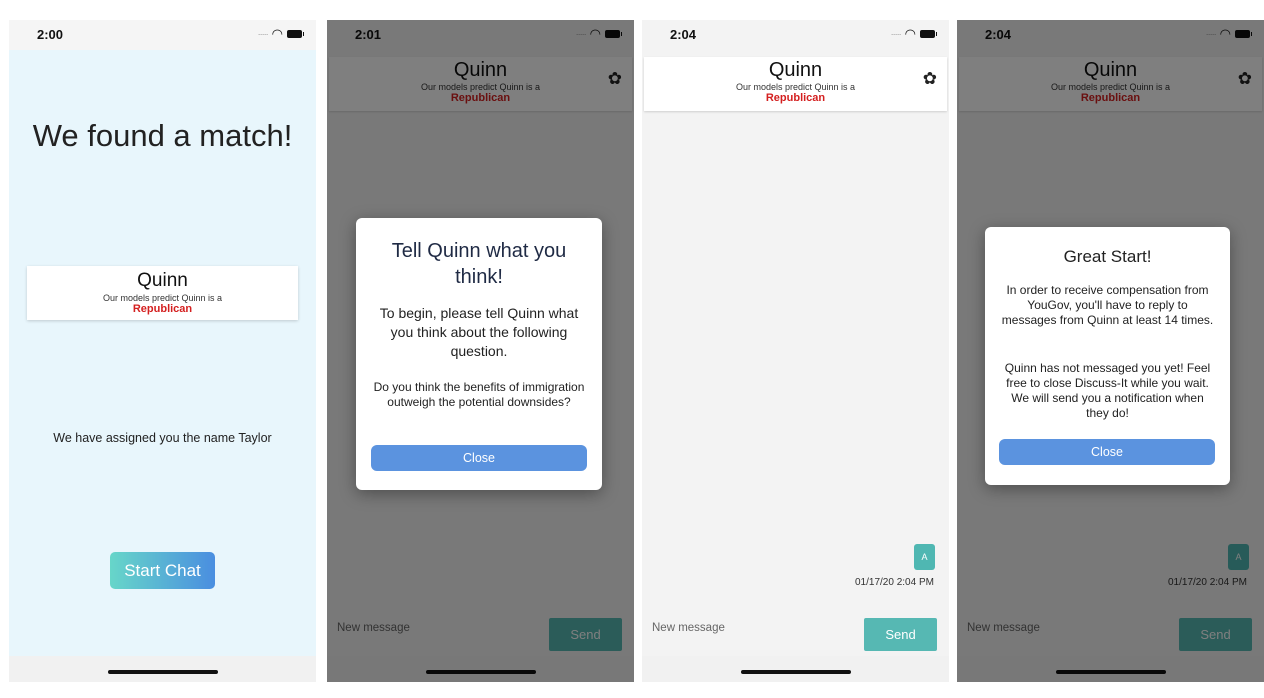 The width and height of the screenshot is (1264, 698). I want to click on status-time: 2:00, so click(50, 34).